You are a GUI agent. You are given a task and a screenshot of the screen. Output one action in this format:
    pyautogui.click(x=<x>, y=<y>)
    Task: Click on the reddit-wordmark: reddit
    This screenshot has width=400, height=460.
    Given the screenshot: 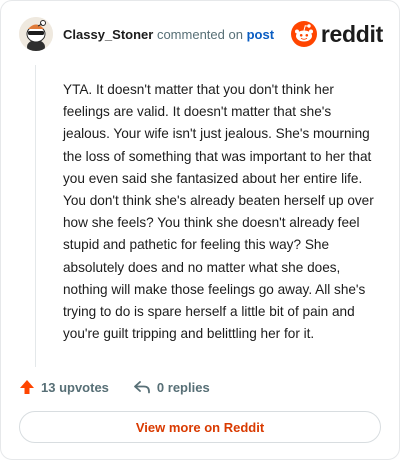 What is the action you would take?
    pyautogui.click(x=351, y=33)
    